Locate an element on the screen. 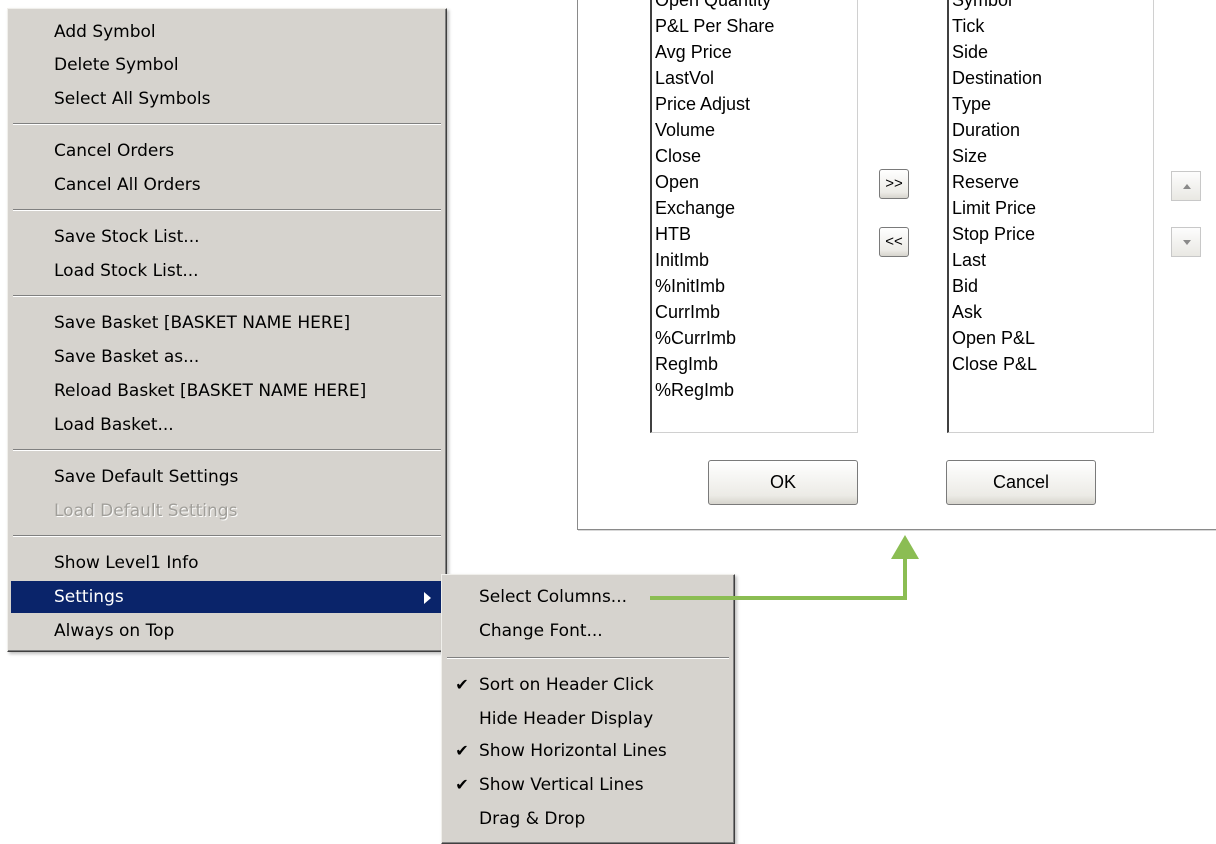  callout-arrow-line is located at coordinates (778, 578).